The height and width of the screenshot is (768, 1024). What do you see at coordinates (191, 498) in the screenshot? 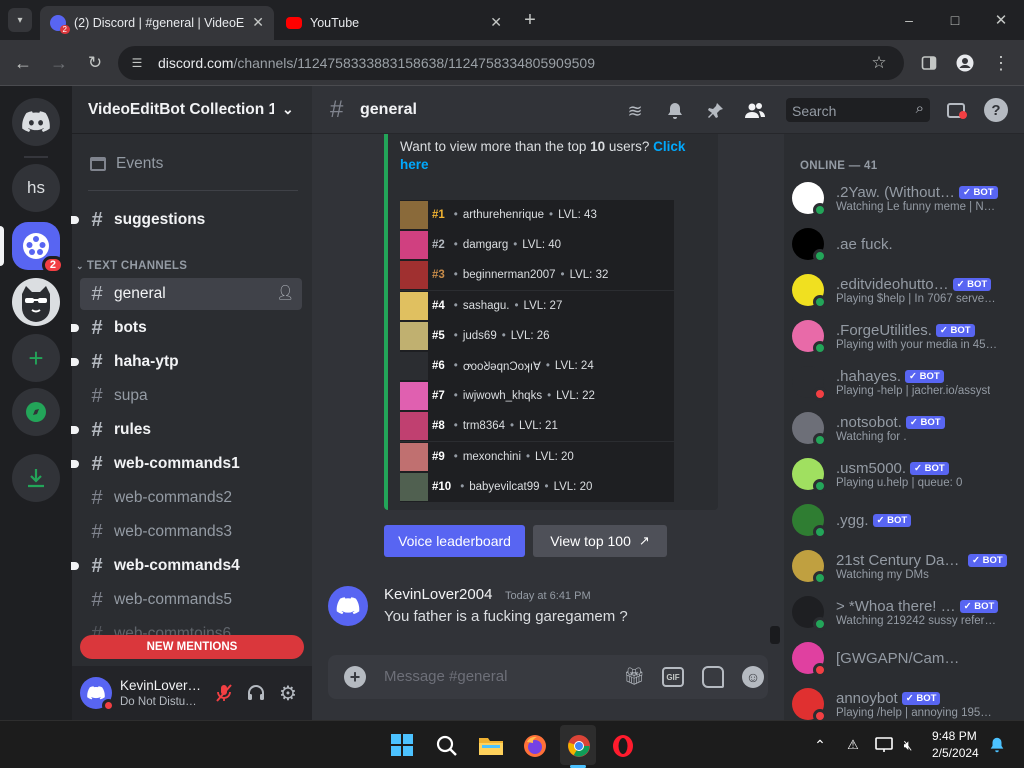
I see `channel-web-commands2: # web-commands2` at bounding box center [191, 498].